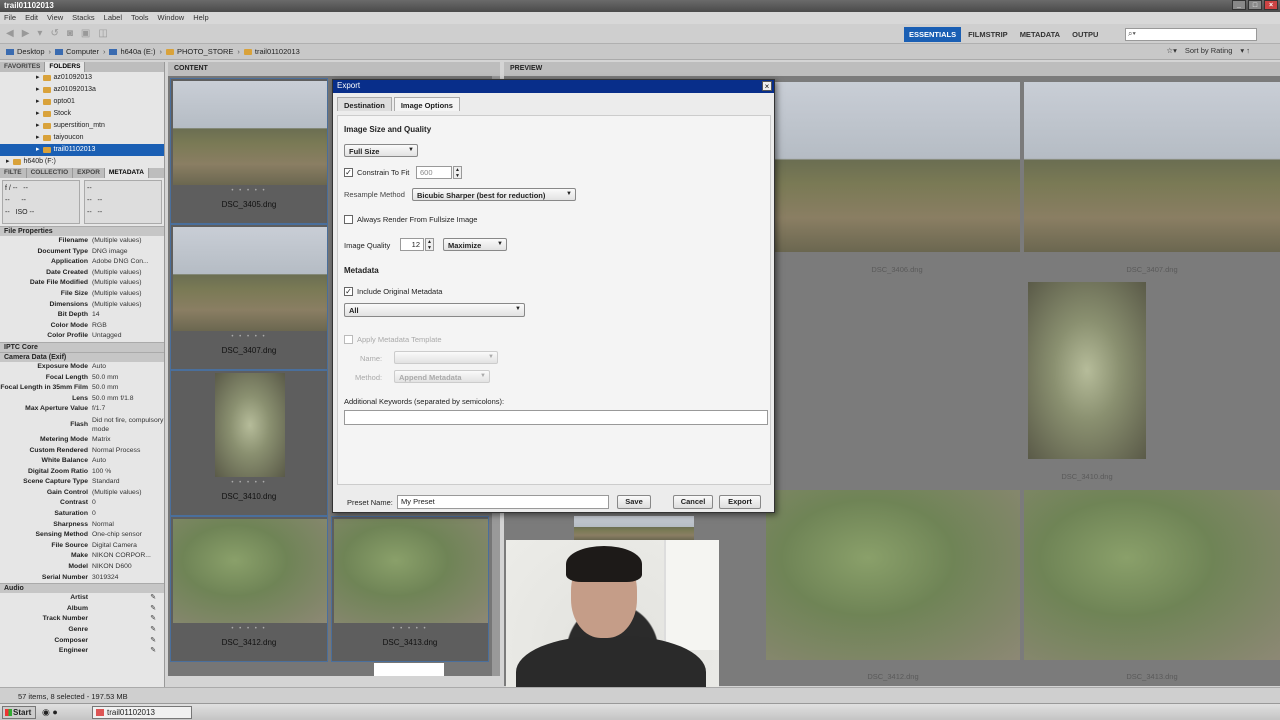 This screenshot has width=1280, height=720. Describe the element at coordinates (412, 244) in the screenshot. I see `quality-field: 12` at that location.